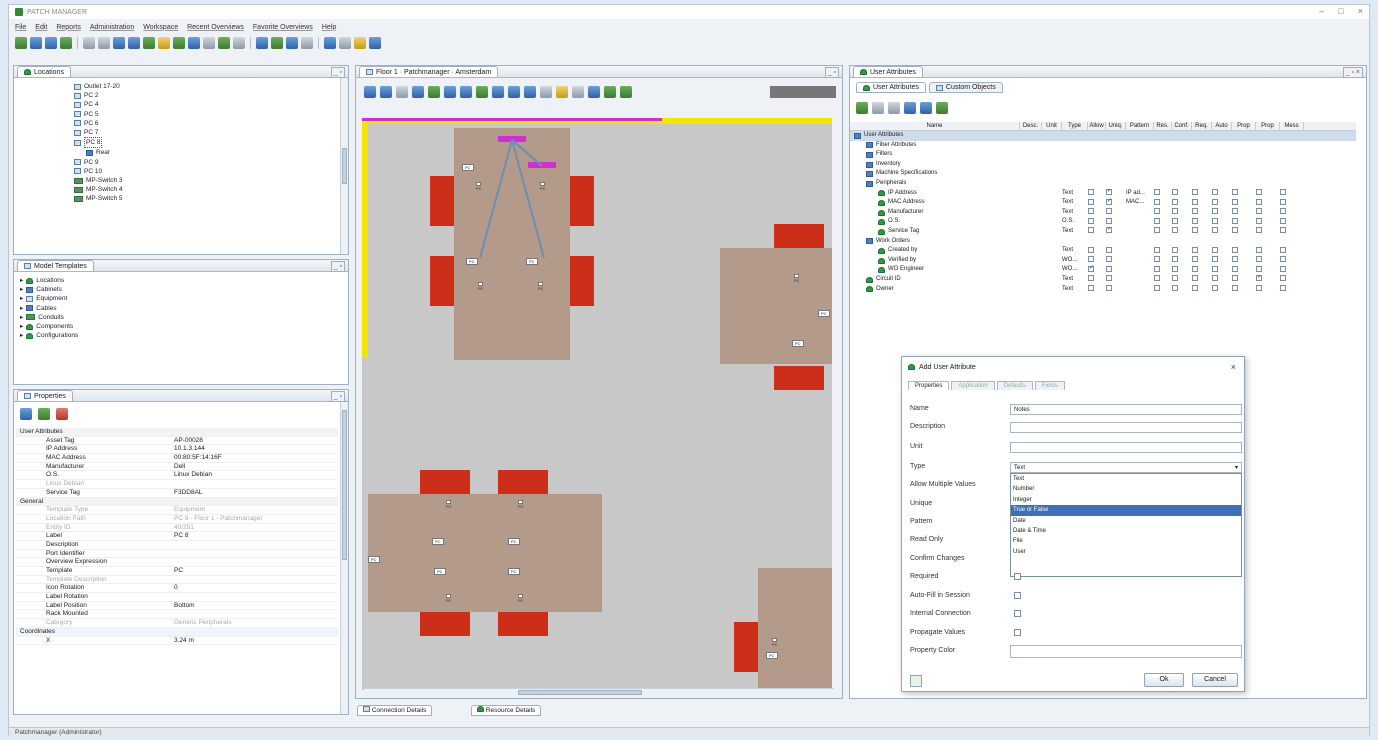  I want to click on property-row: Template Type Equipment, so click(177, 510).